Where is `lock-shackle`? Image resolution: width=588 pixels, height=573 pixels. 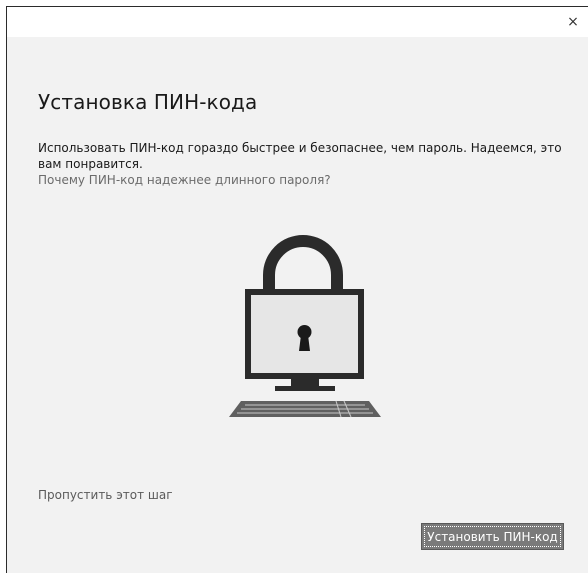 lock-shackle is located at coordinates (303, 264).